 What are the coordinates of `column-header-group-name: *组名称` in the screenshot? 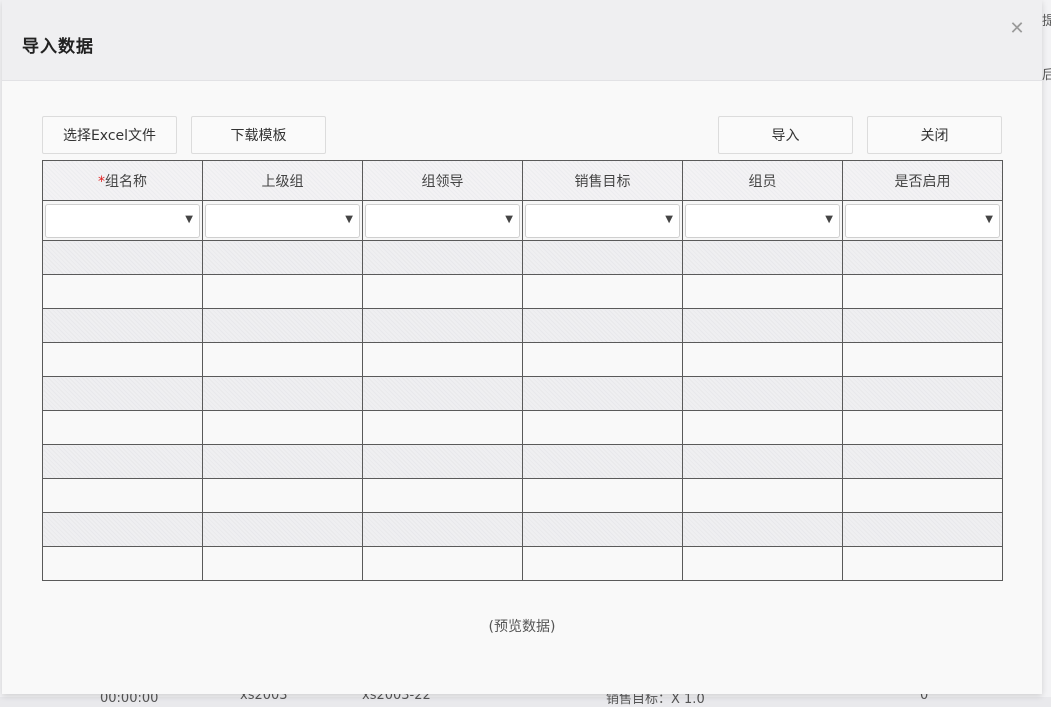 It's located at (122, 180).